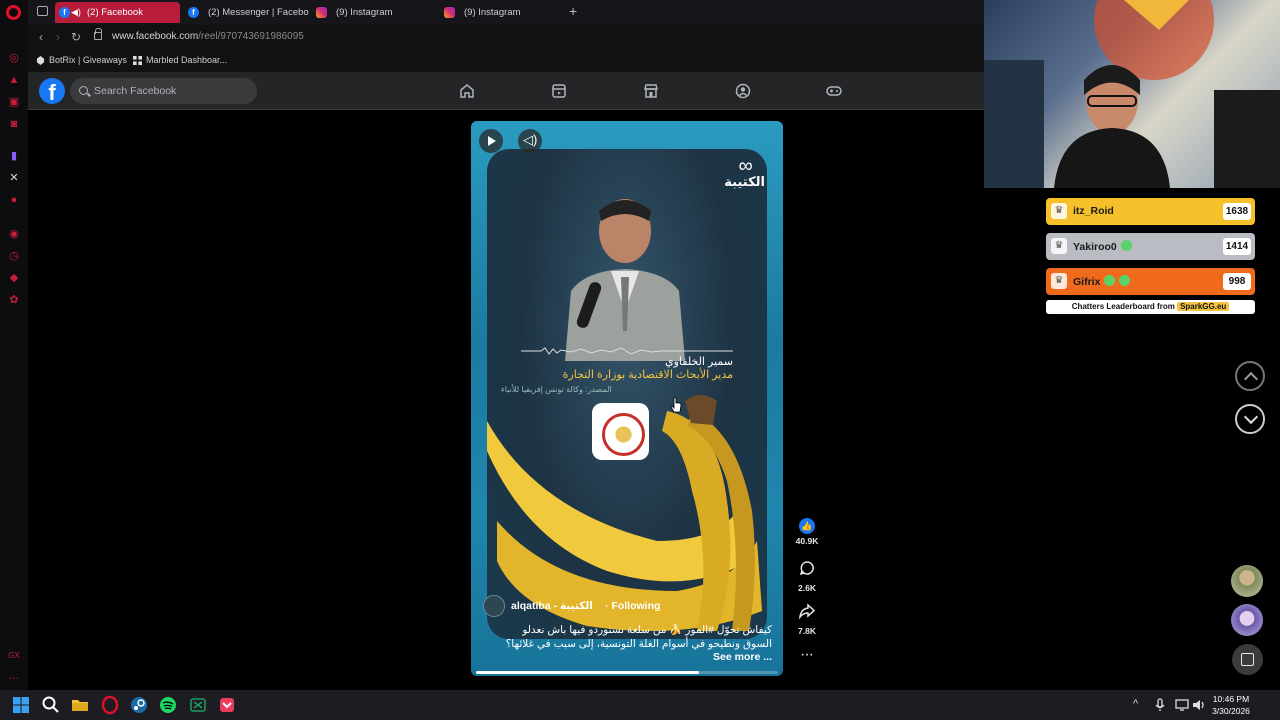  Describe the element at coordinates (449, 12) in the screenshot. I see `instagram-icon` at that location.